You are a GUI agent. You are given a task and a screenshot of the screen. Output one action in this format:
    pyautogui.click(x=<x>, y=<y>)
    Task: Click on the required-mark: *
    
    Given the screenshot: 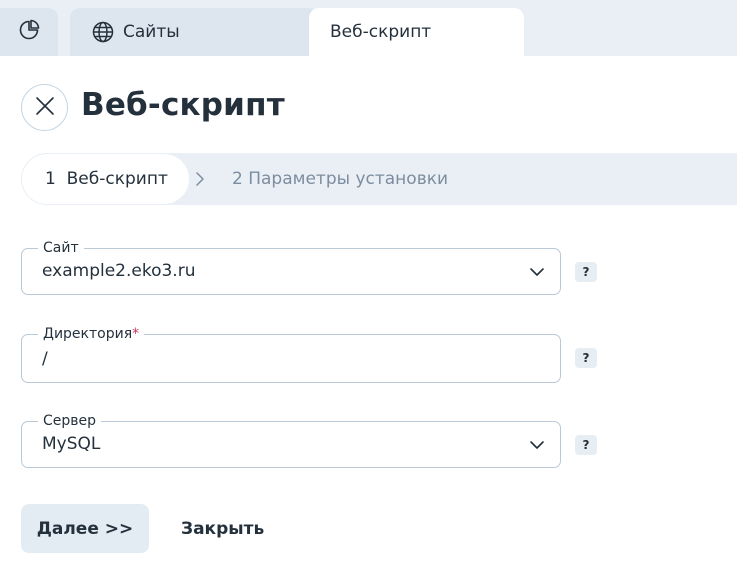 What is the action you would take?
    pyautogui.click(x=136, y=334)
    